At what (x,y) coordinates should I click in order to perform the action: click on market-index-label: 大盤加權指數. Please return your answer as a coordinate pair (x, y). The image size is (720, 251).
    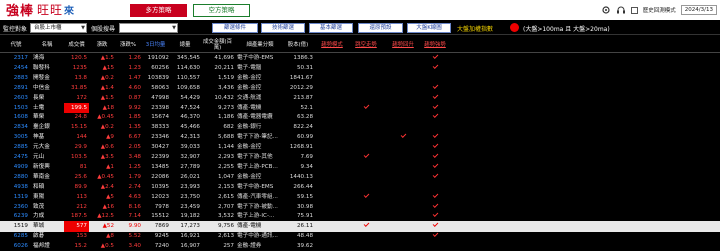
    Looking at the image, I should click on (475, 29).